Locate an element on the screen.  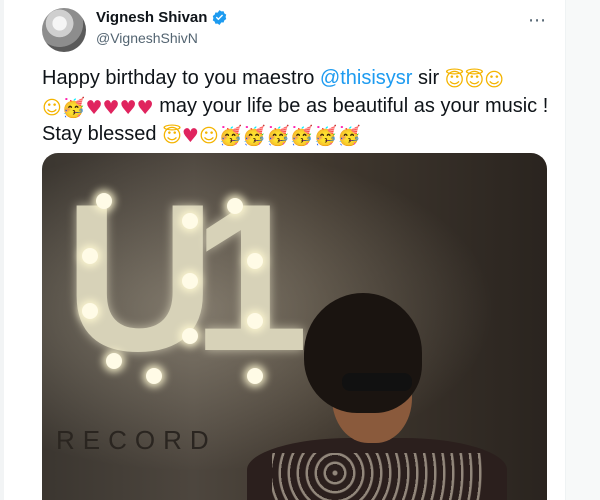
tweet-text-part1: Happy birthday to you maestro is located at coordinates (181, 78).